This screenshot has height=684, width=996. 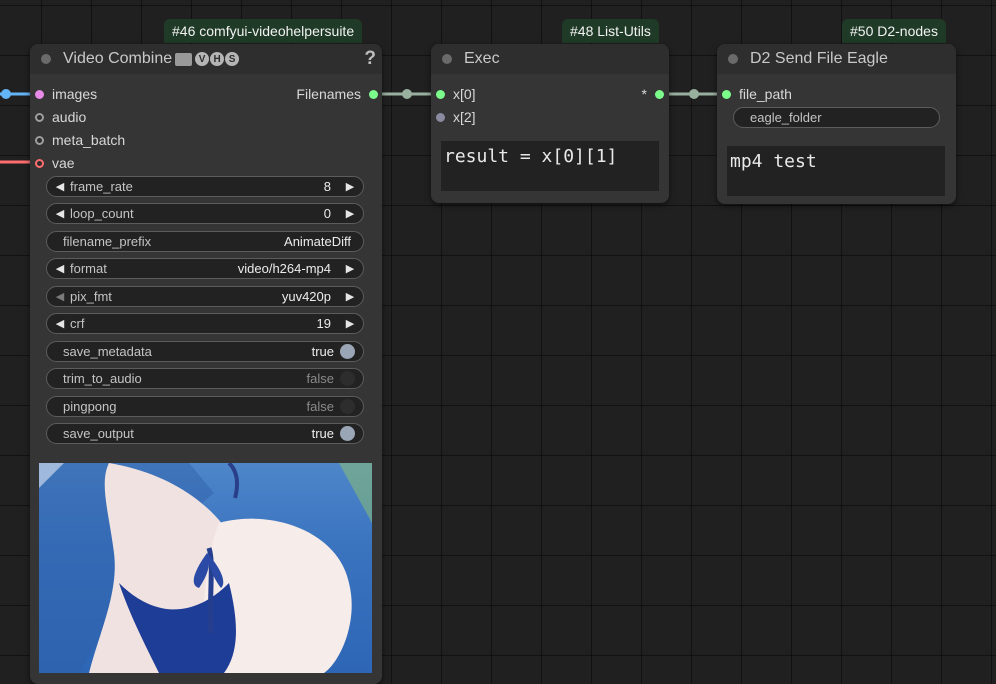 I want to click on widget-label: trim_to_audio, so click(x=102, y=378).